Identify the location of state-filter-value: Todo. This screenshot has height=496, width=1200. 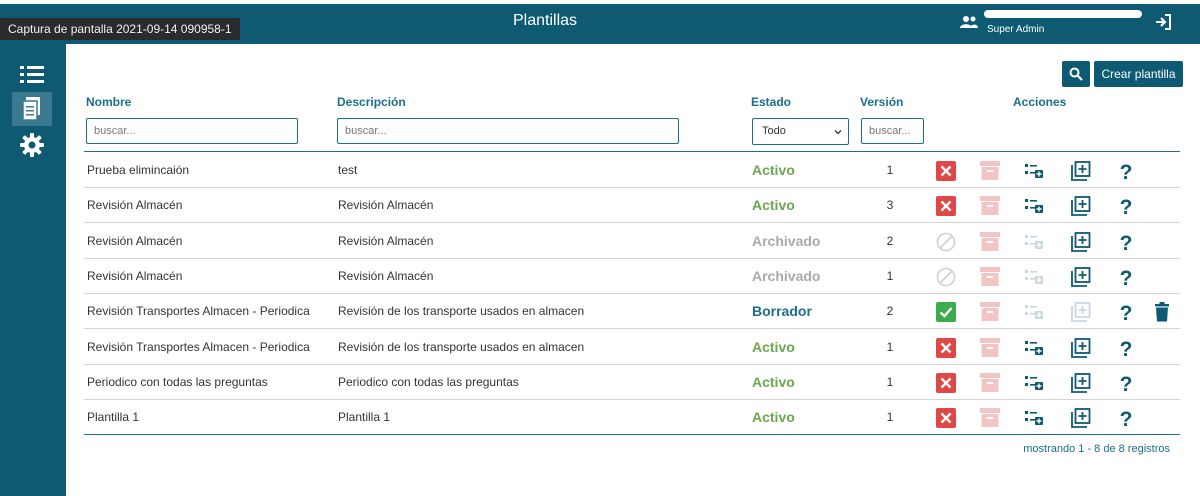
(774, 131).